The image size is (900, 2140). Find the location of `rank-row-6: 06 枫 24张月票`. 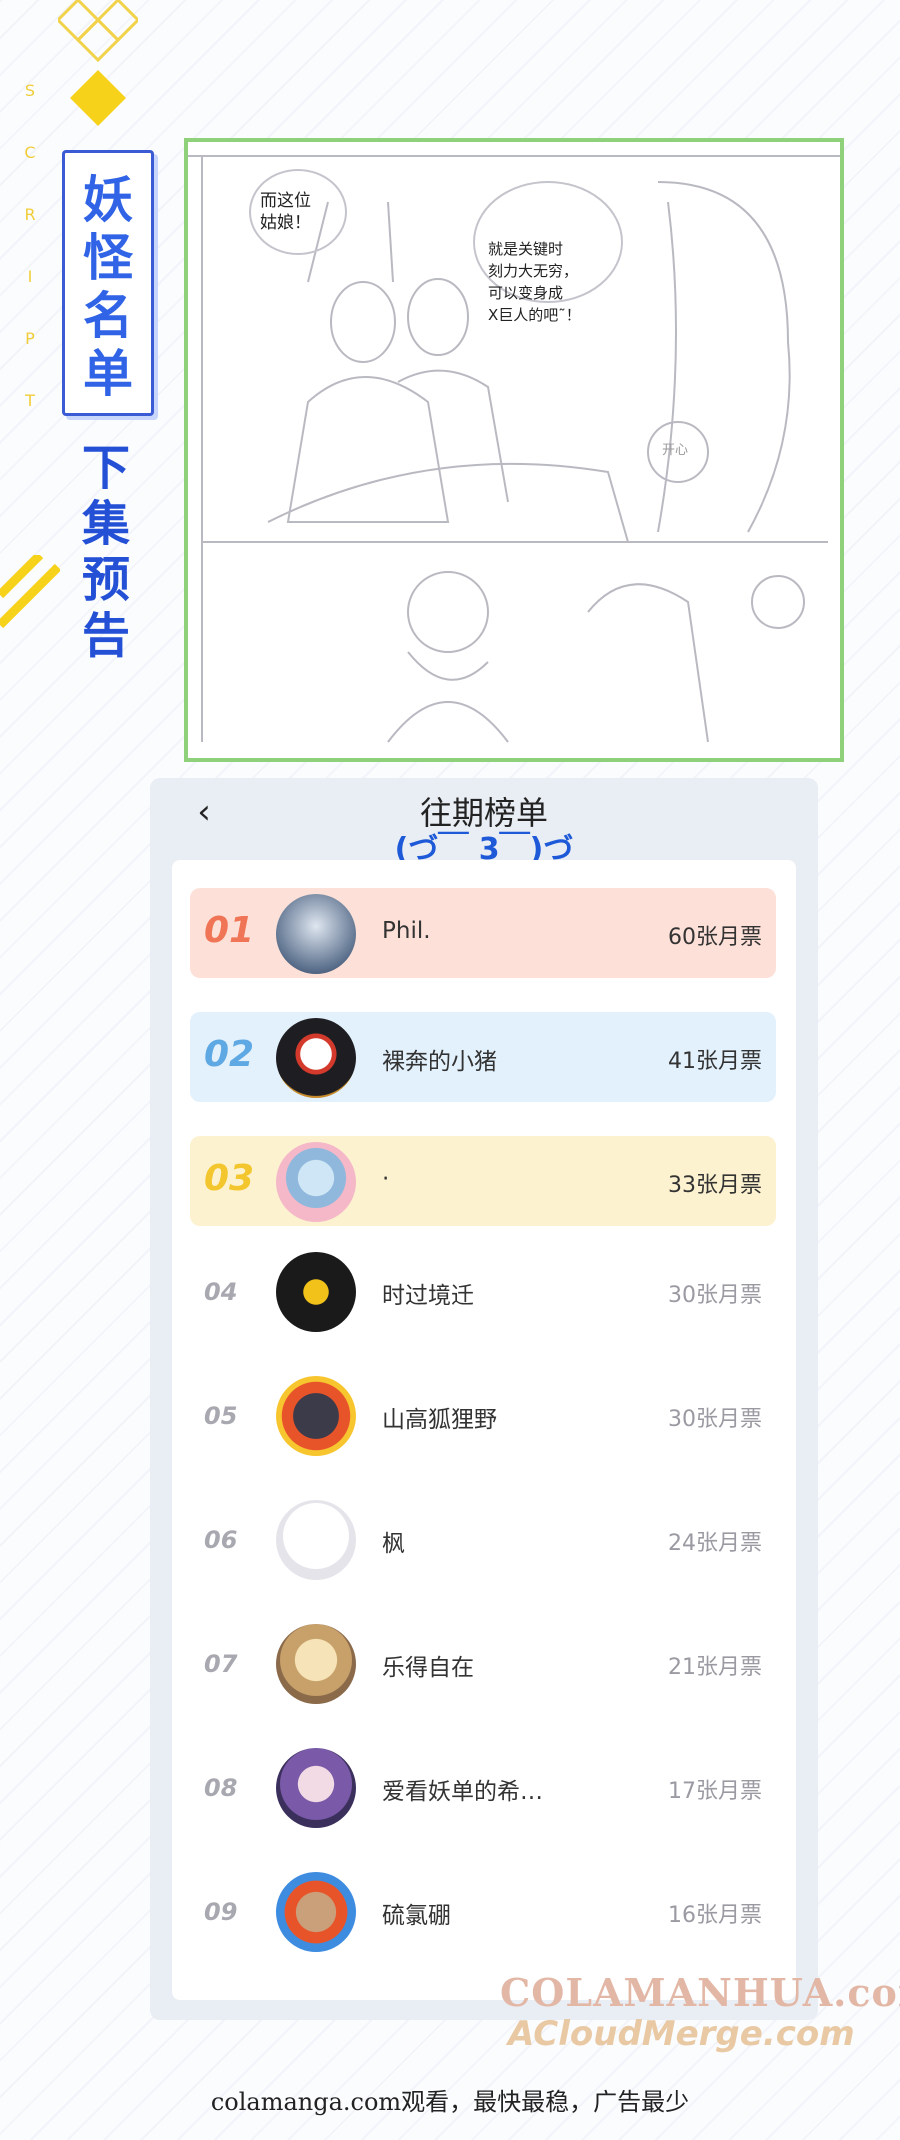

rank-row-6: 06 枫 24张月票 is located at coordinates (483, 1539).